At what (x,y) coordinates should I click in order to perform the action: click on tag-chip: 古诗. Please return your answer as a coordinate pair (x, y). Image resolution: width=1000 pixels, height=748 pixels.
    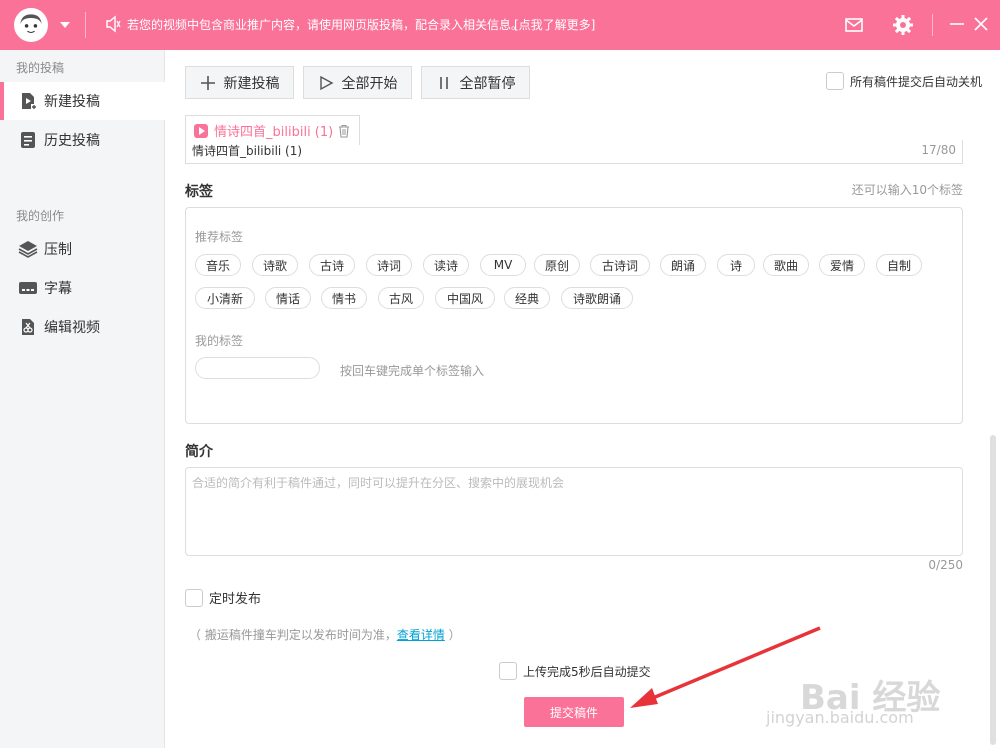
    Looking at the image, I should click on (332, 265).